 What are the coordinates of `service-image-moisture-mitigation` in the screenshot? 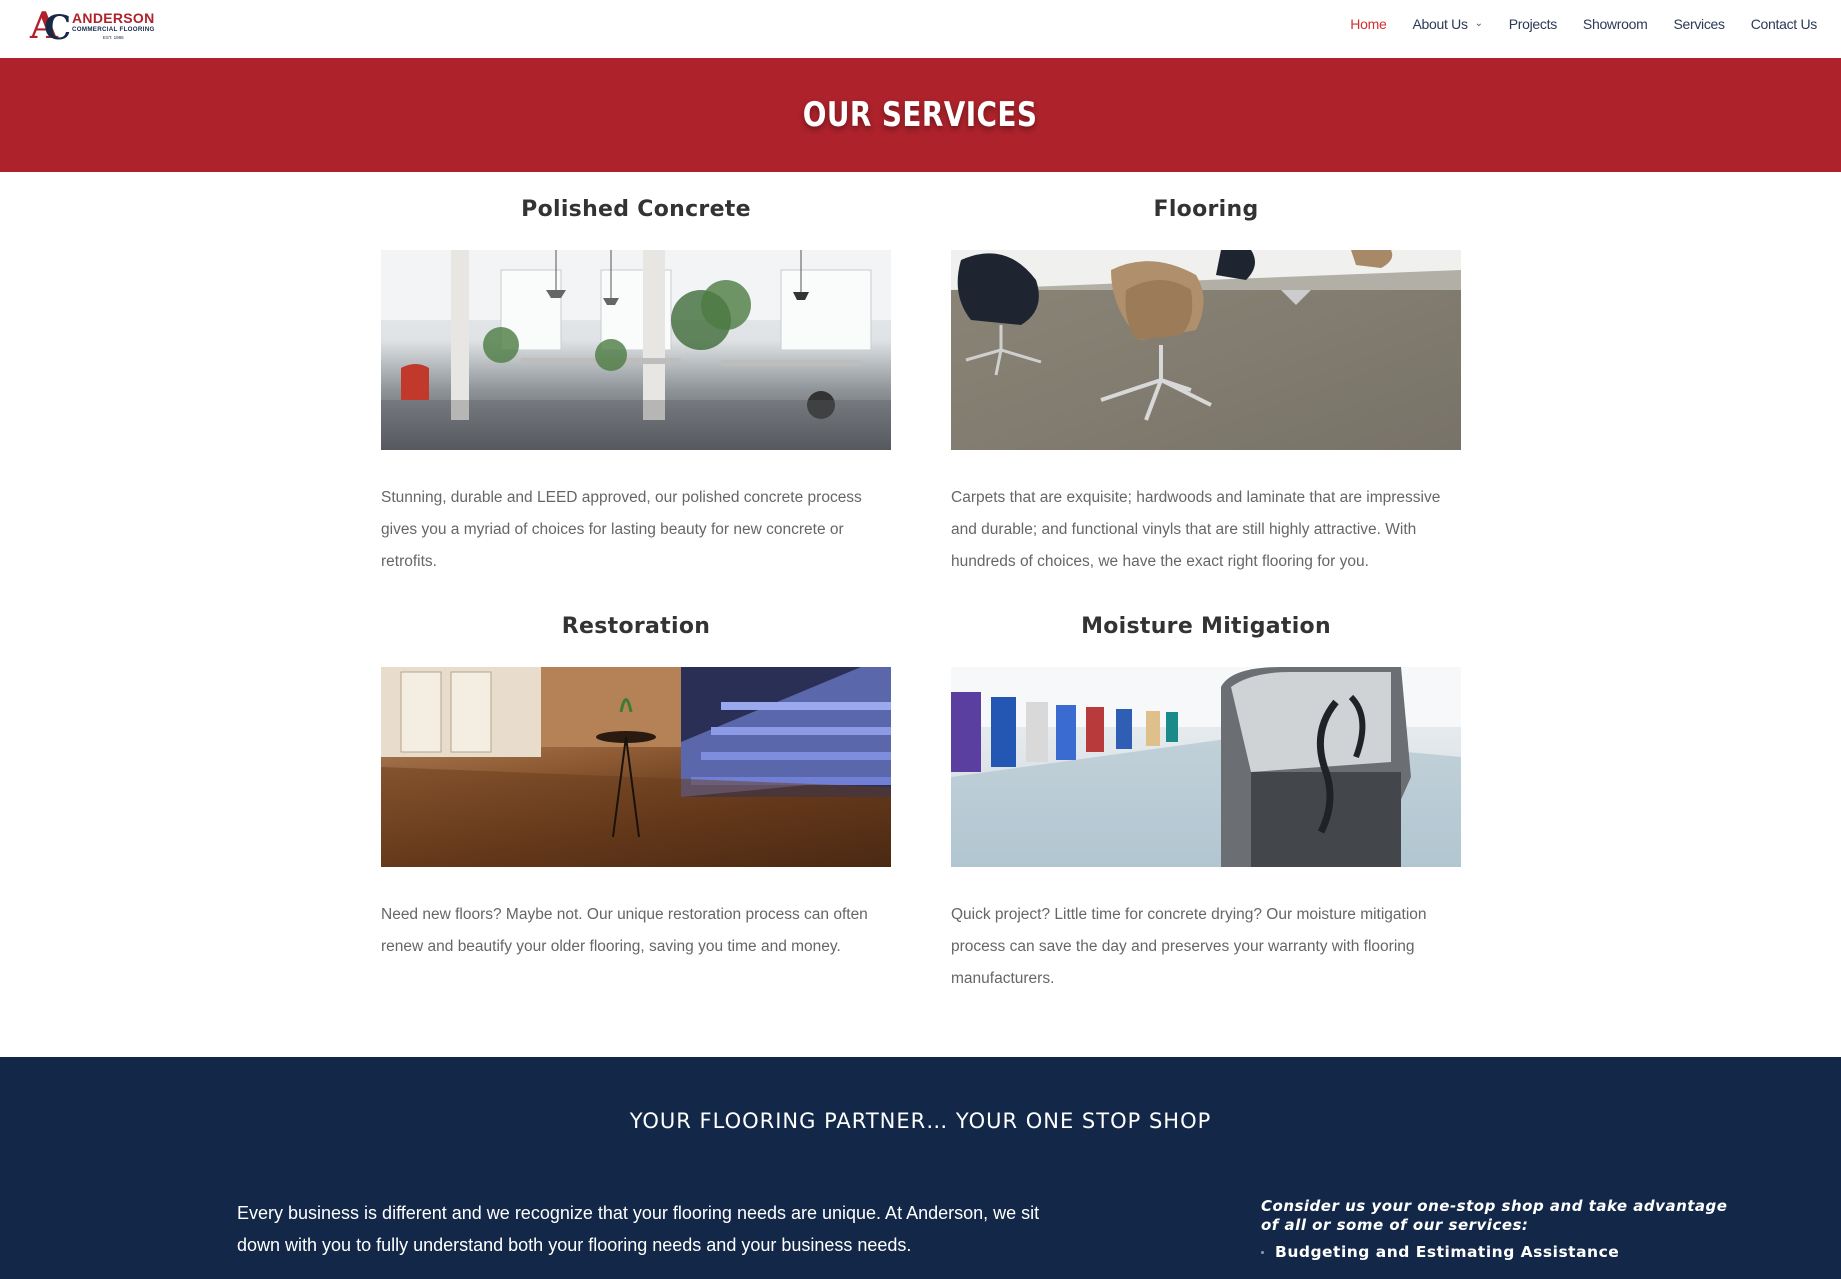 It's located at (1206, 767).